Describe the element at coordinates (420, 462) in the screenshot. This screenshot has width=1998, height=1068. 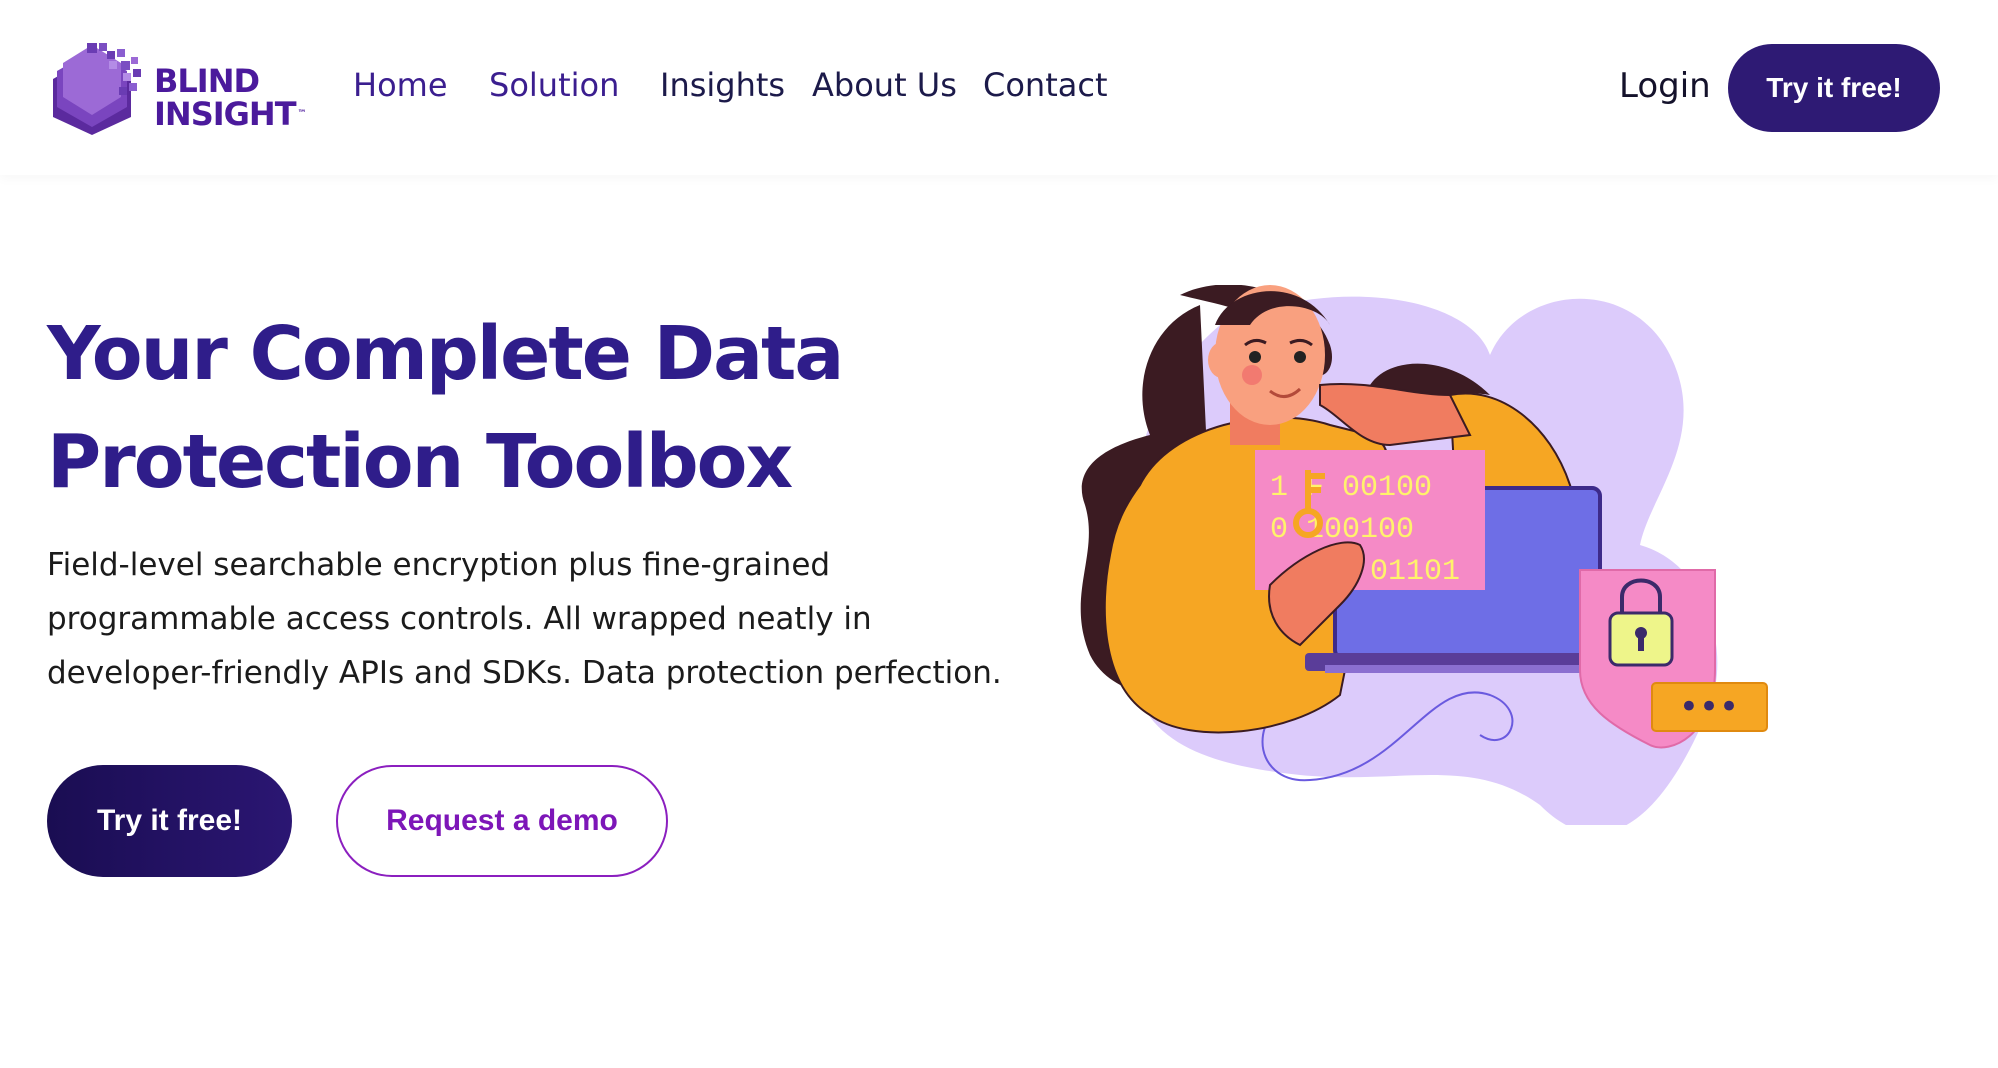
I see `hero-title-line2: Protection Toolbox` at that location.